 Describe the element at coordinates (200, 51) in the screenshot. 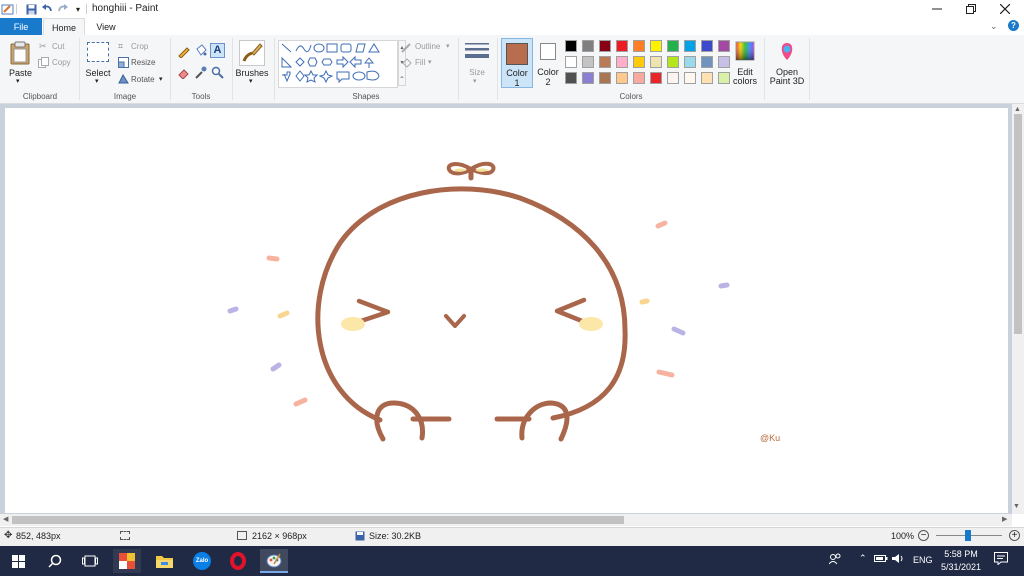

I see `fill-bucket-icon` at that location.